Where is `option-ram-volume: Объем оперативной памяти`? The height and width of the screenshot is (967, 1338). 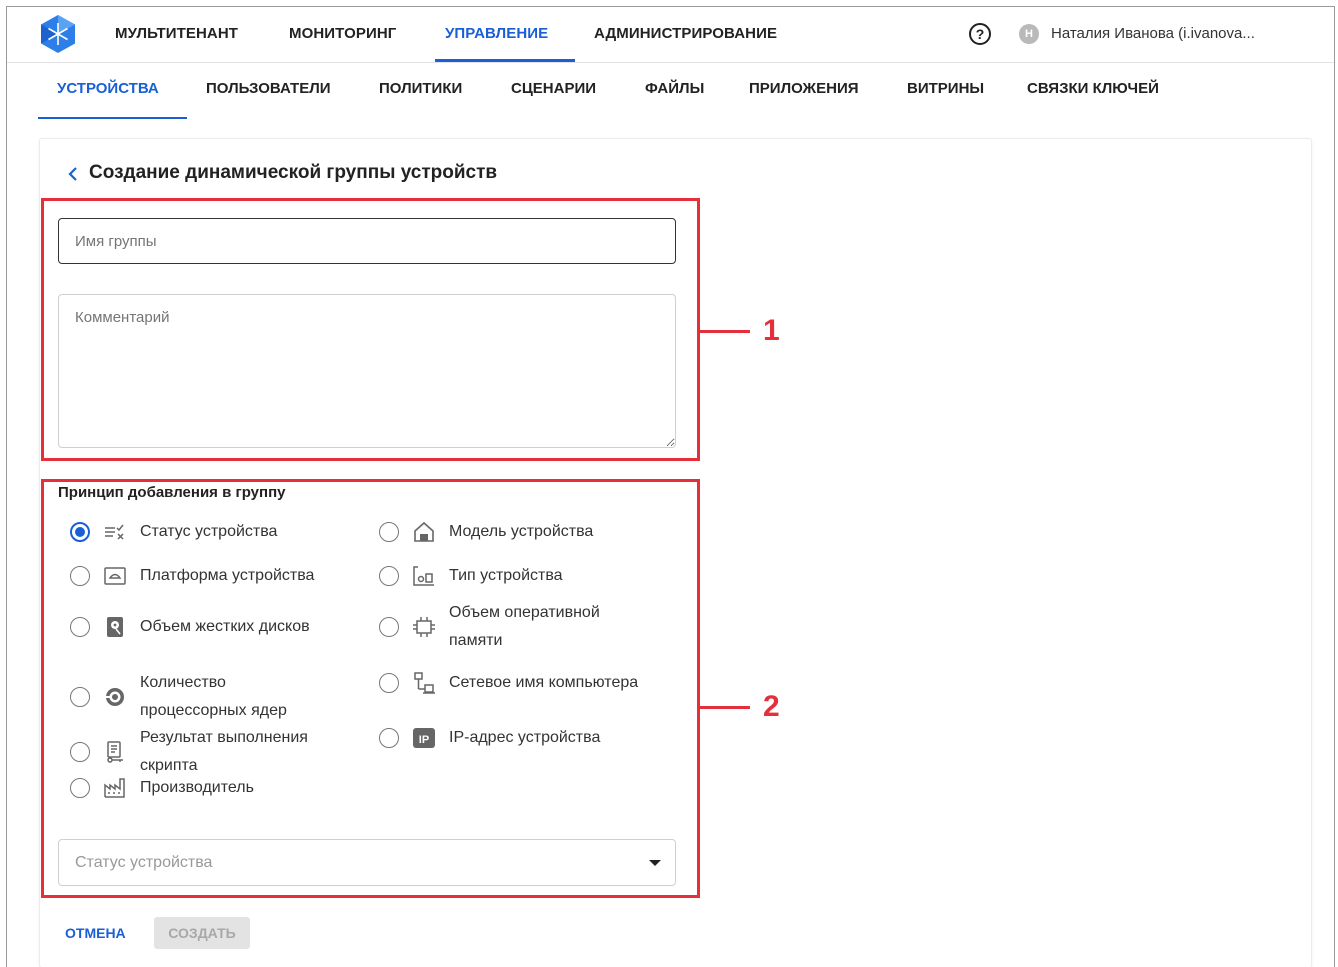
option-ram-volume: Объем оперативной памяти is located at coordinates (514, 627).